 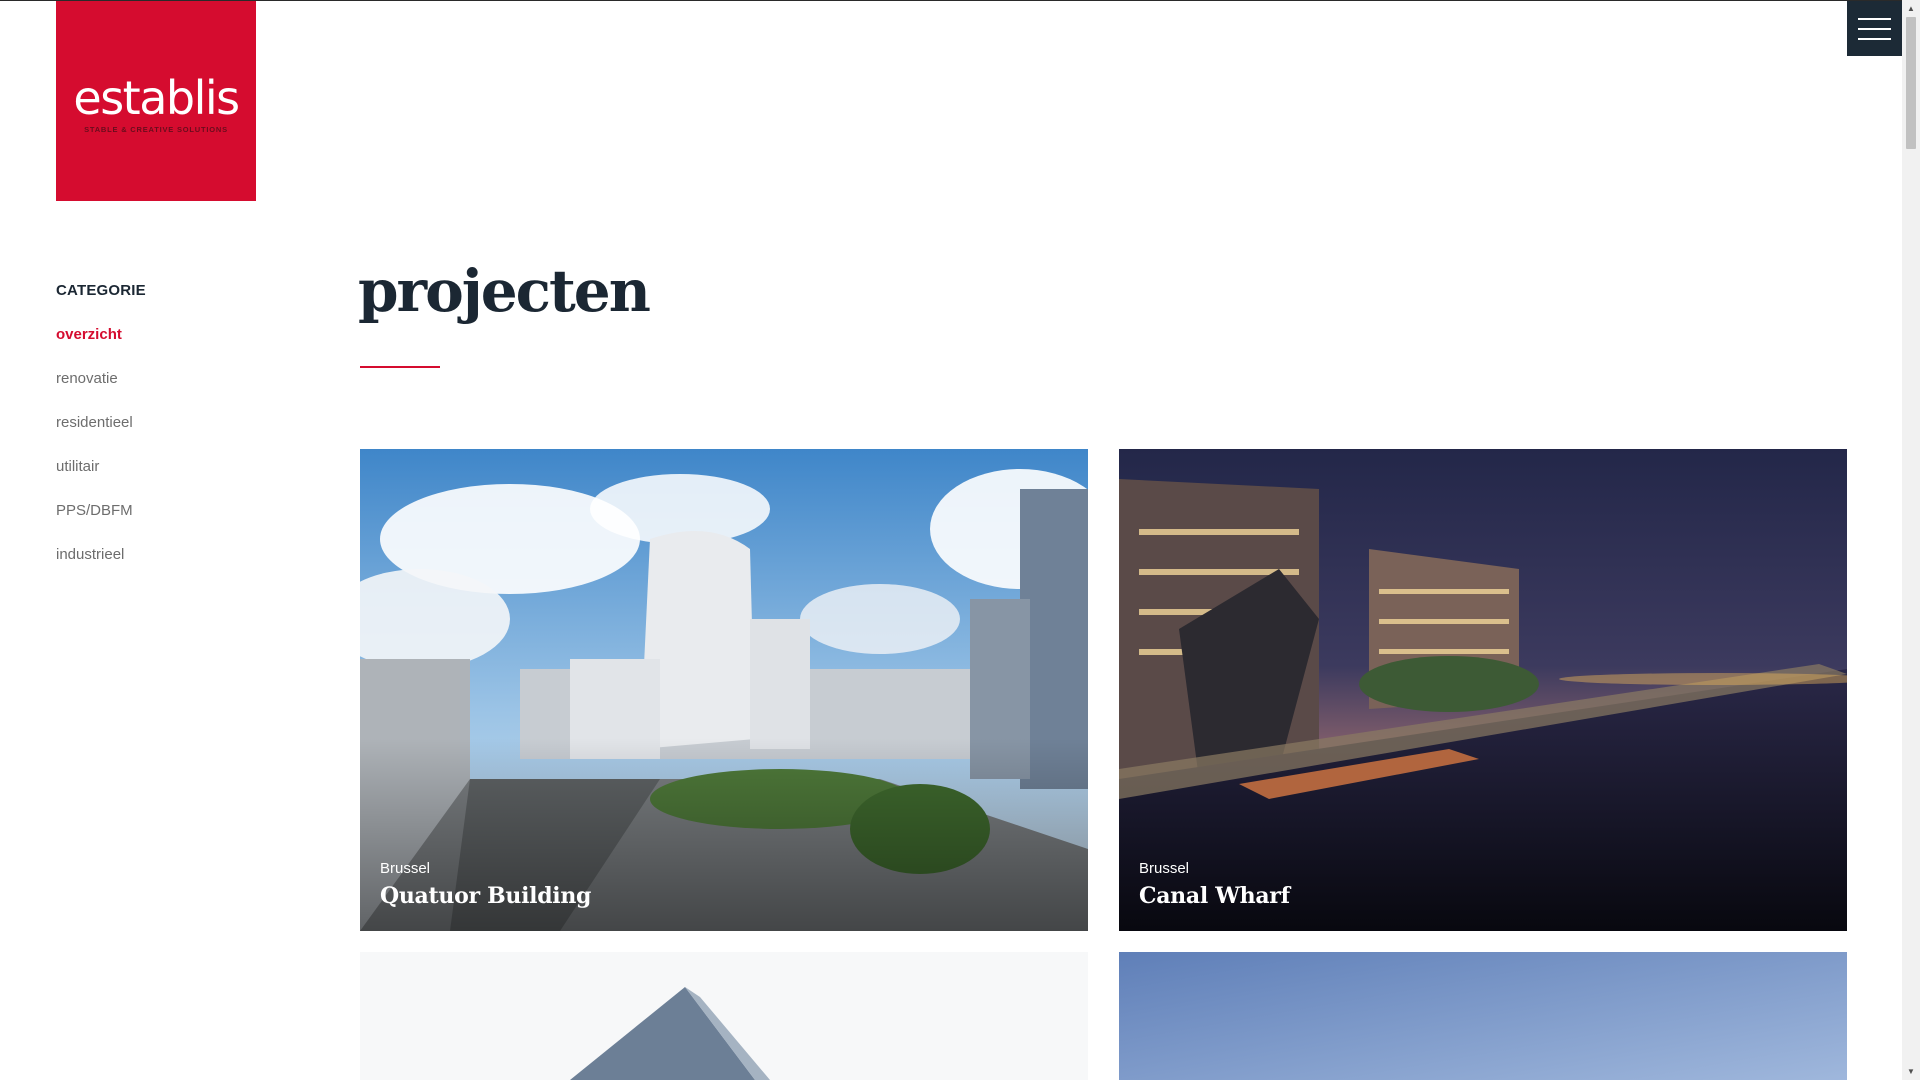 What do you see at coordinates (1911, 83) in the screenshot?
I see `scrollbar-thumb` at bounding box center [1911, 83].